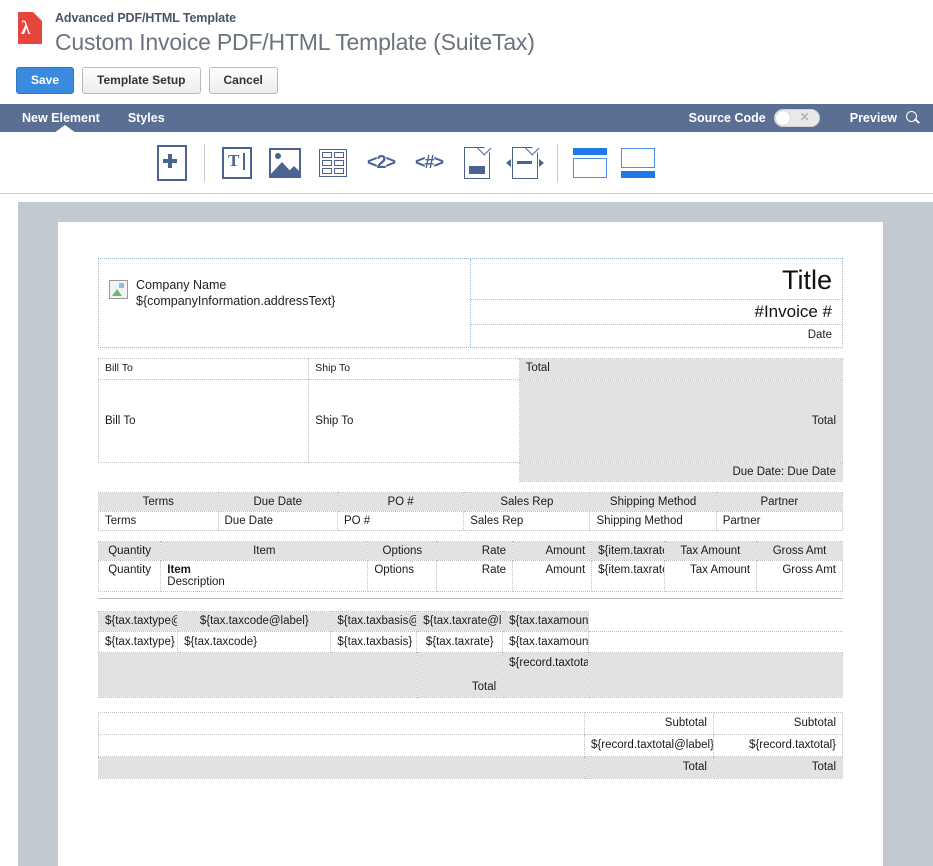 The height and width of the screenshot is (866, 933). I want to click on table-row: Total Total, so click(471, 767).